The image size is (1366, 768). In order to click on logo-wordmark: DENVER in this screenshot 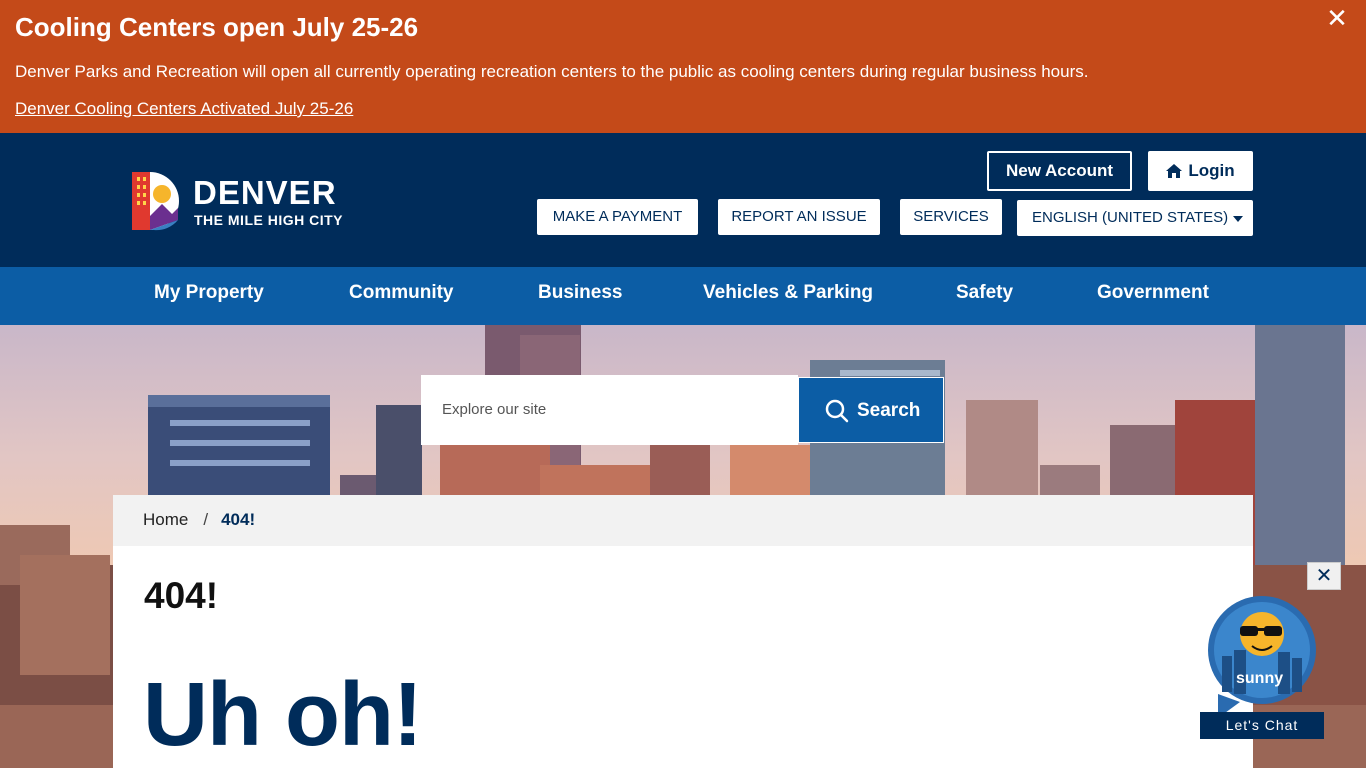, I will do `click(265, 192)`.